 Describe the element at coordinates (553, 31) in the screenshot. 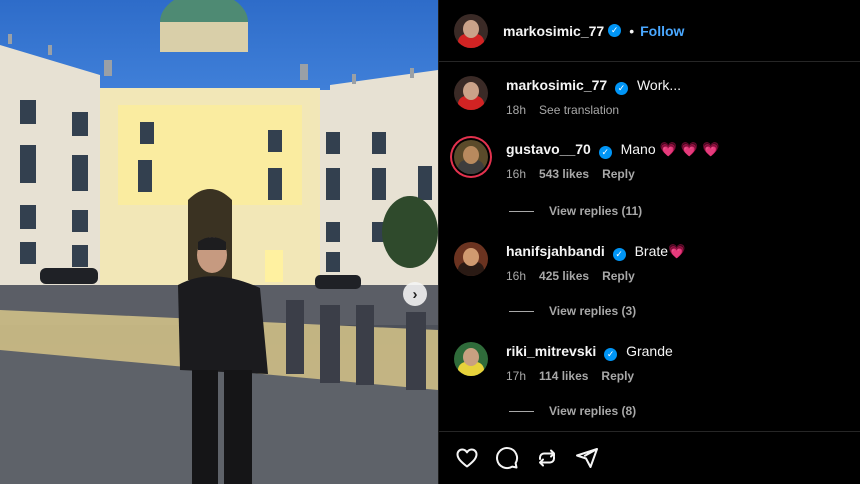

I see `author-username: markosimic_77` at that location.